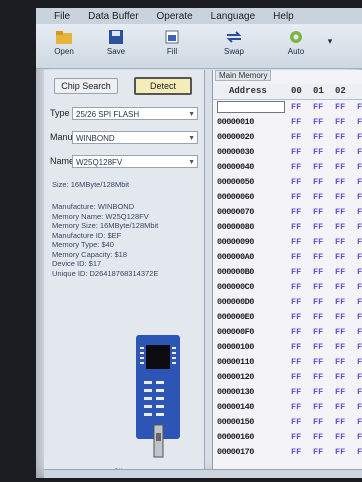 The height and width of the screenshot is (482, 362). Describe the element at coordinates (287, 242) in the screenshot. I see `memory-row: 00000090 FF FF FF FF` at that location.